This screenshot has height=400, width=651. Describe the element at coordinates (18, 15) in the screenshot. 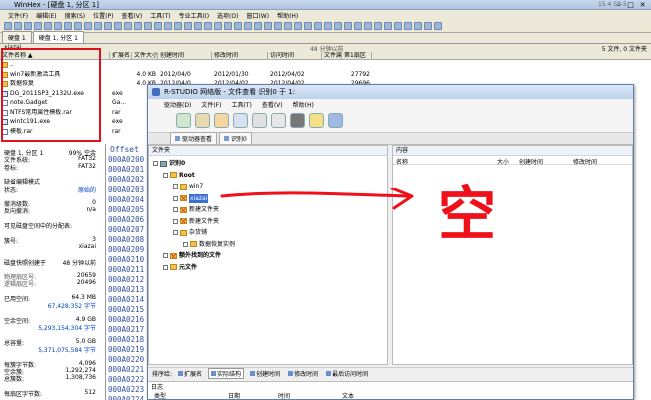

I see `menu-item-0: 文件(F)` at that location.